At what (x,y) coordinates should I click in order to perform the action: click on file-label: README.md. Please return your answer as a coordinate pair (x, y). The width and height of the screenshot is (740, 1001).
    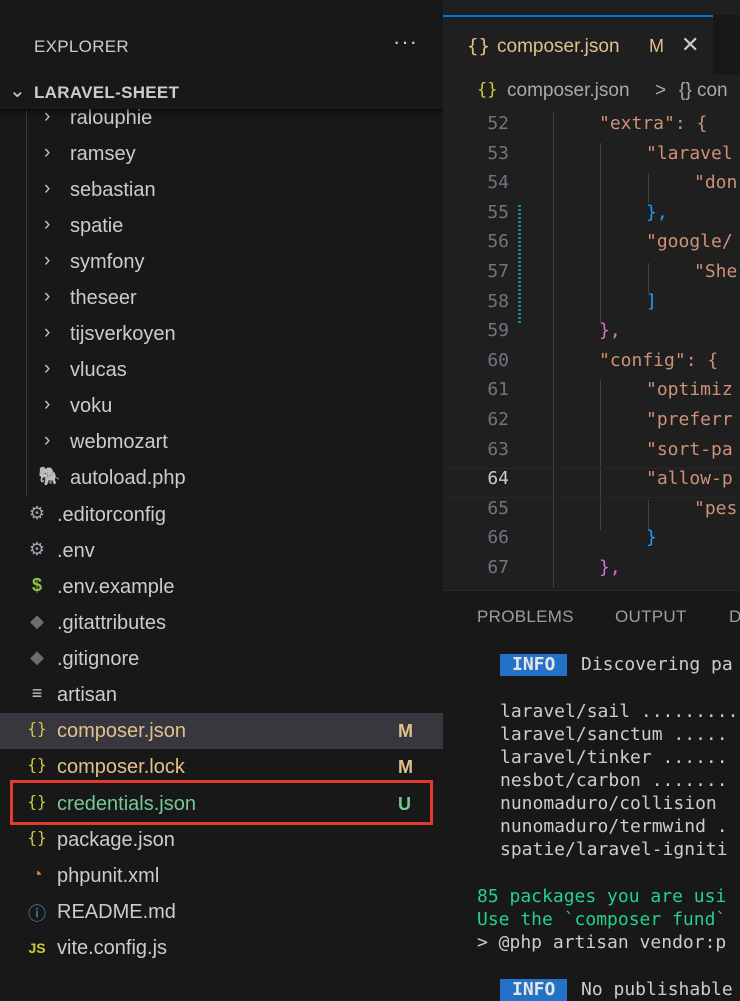
    Looking at the image, I should click on (116, 912).